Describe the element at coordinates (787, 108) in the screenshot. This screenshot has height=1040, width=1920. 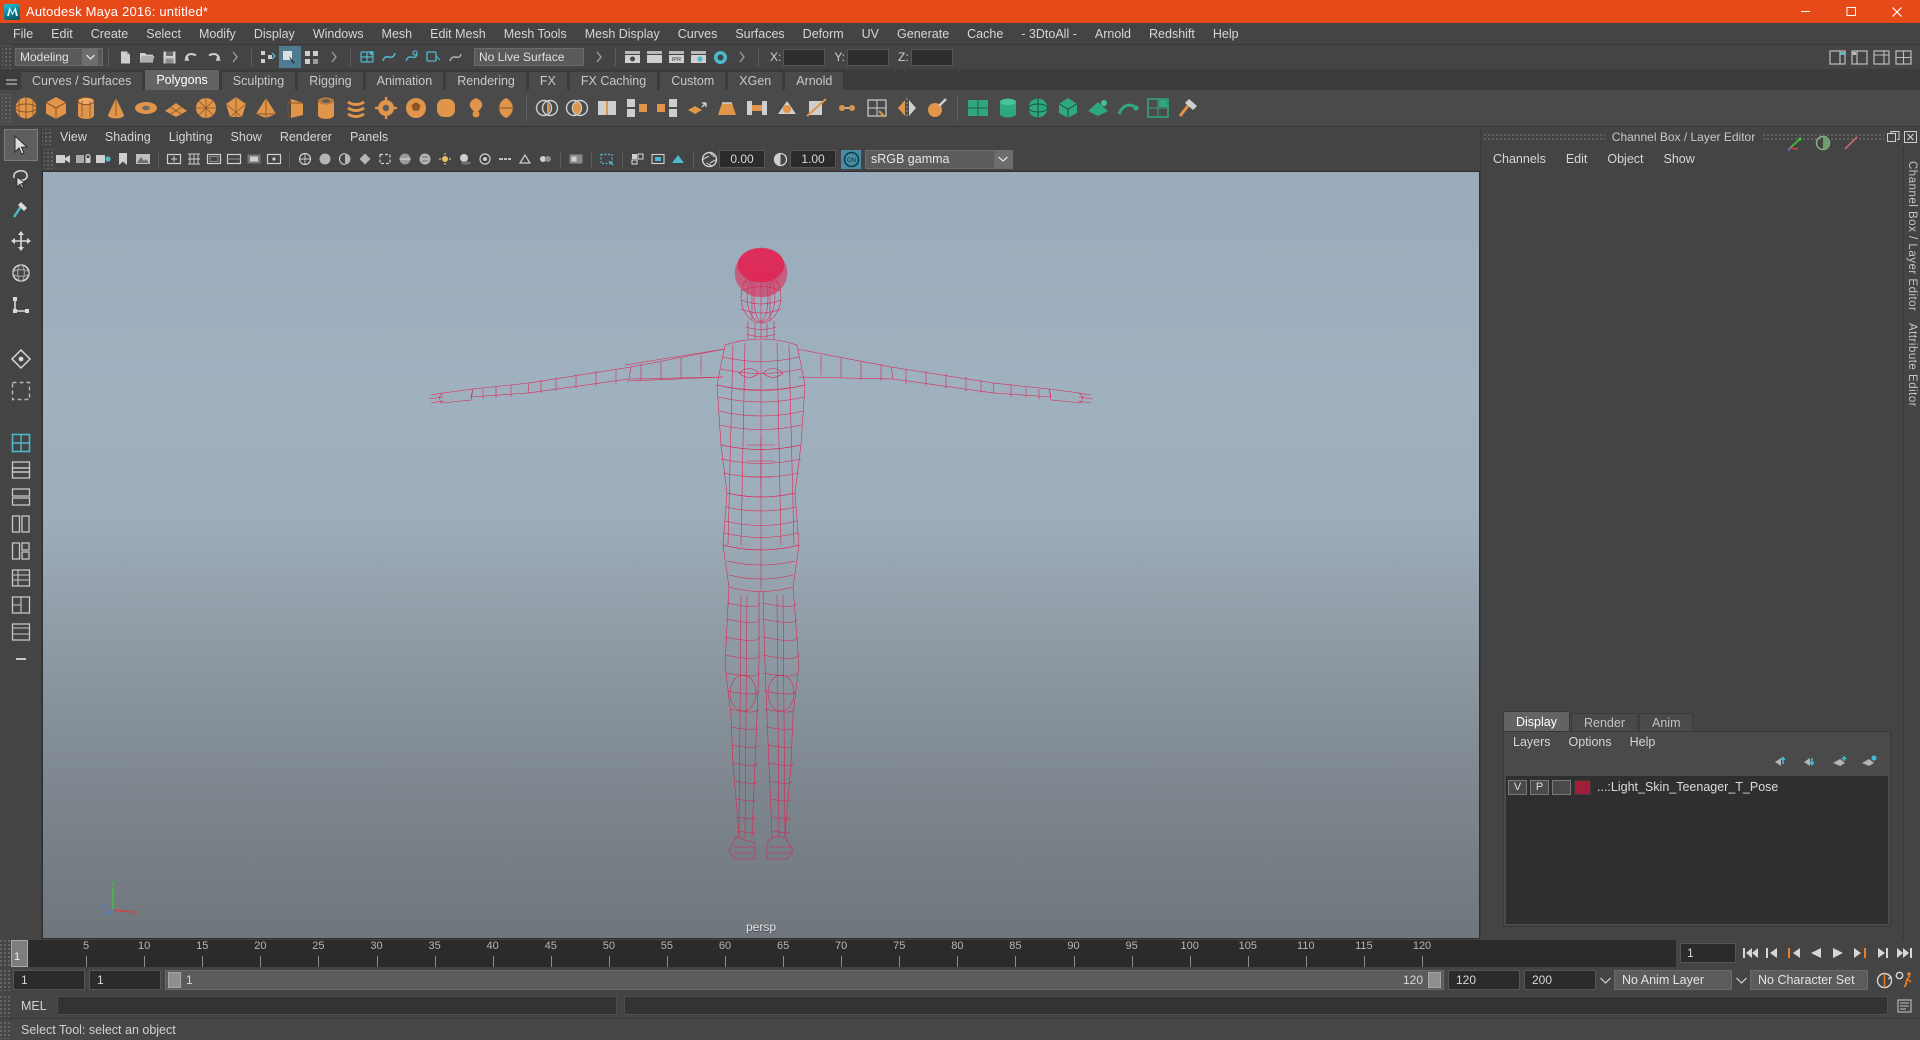
I see `smooth-icon` at that location.